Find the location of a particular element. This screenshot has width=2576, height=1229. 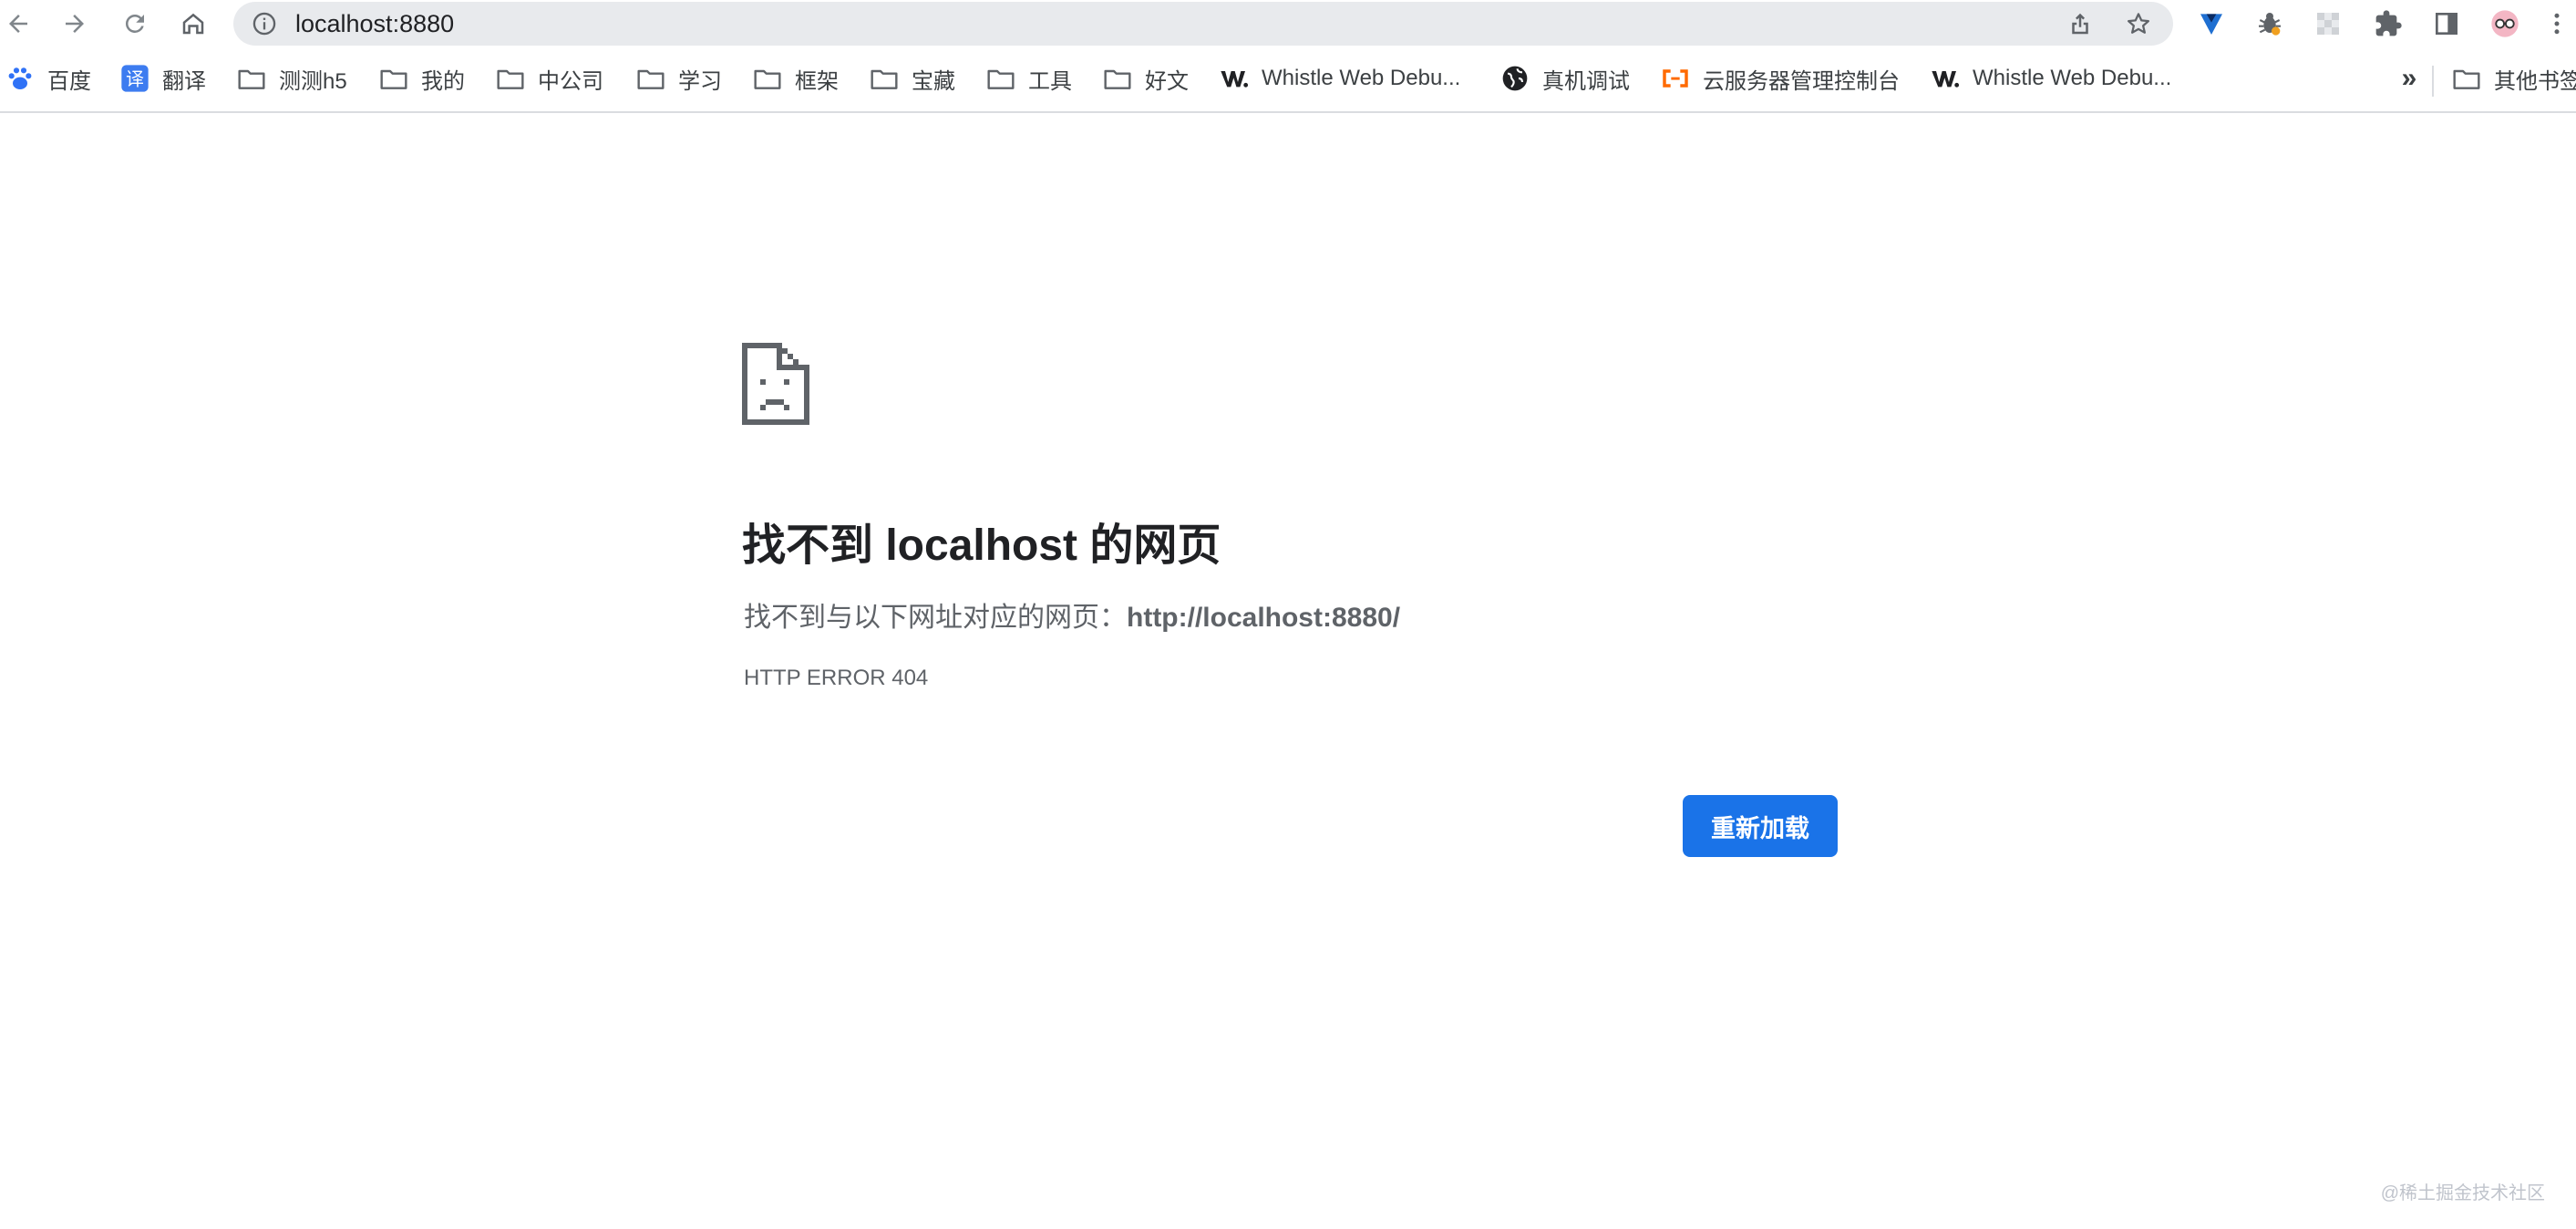

translate-icon-text: 译 is located at coordinates (135, 78).